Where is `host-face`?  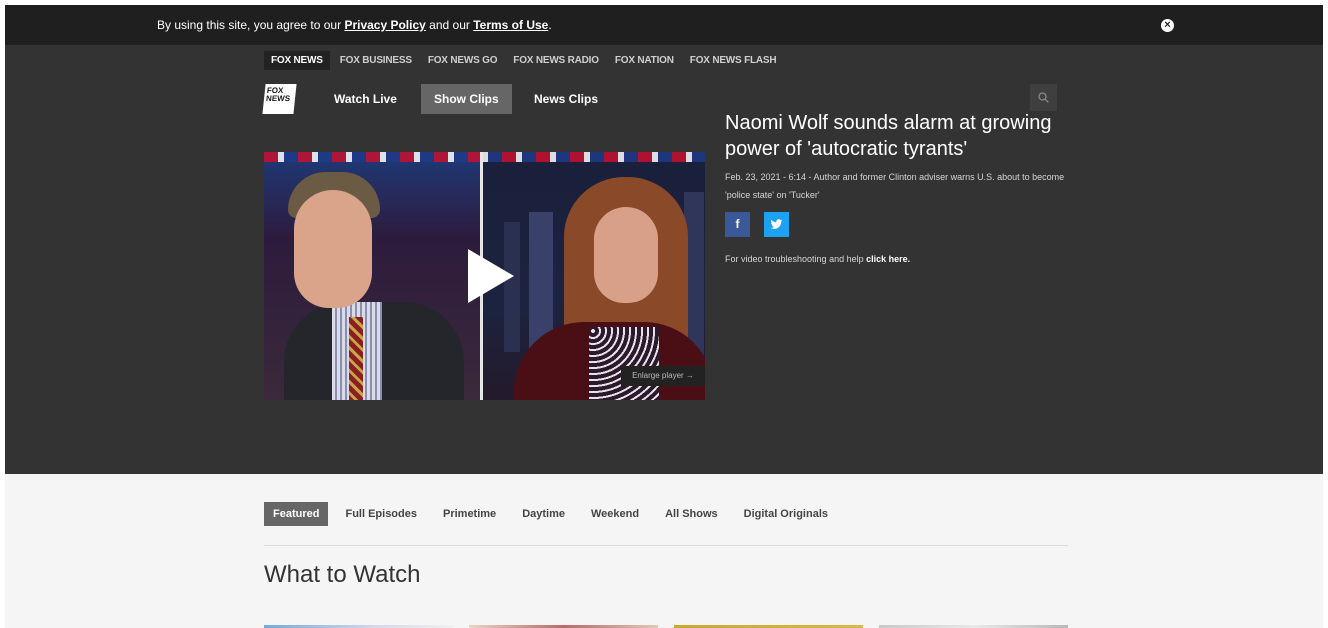 host-face is located at coordinates (333, 249).